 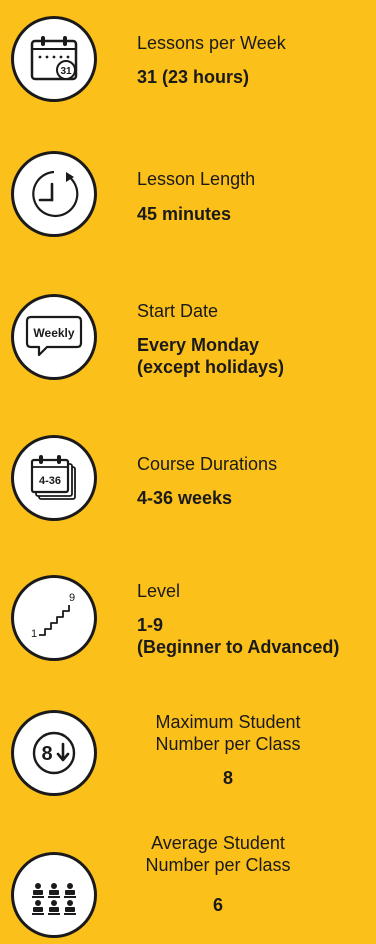 What do you see at coordinates (196, 179) in the screenshot?
I see `lesson-length-label: Lesson Length` at bounding box center [196, 179].